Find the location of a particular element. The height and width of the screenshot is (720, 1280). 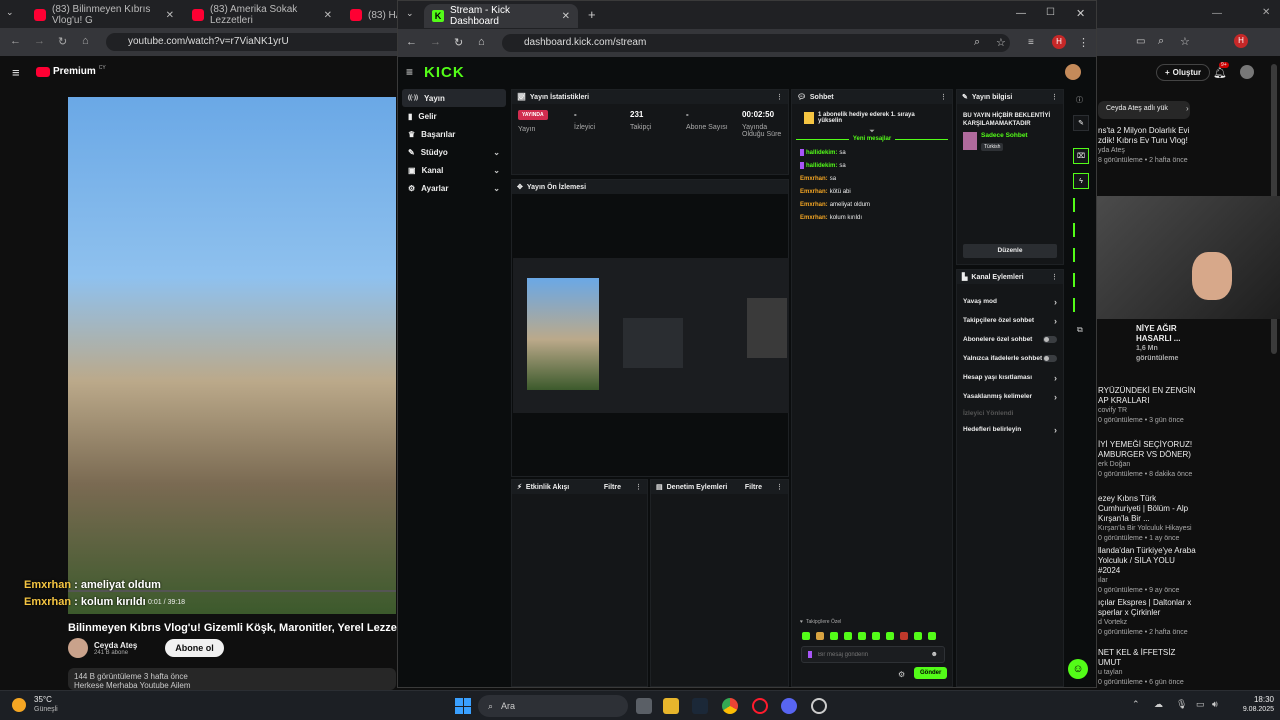

chat-message: Emxrhan: ameliyat oldum is located at coordinates (872, 204).